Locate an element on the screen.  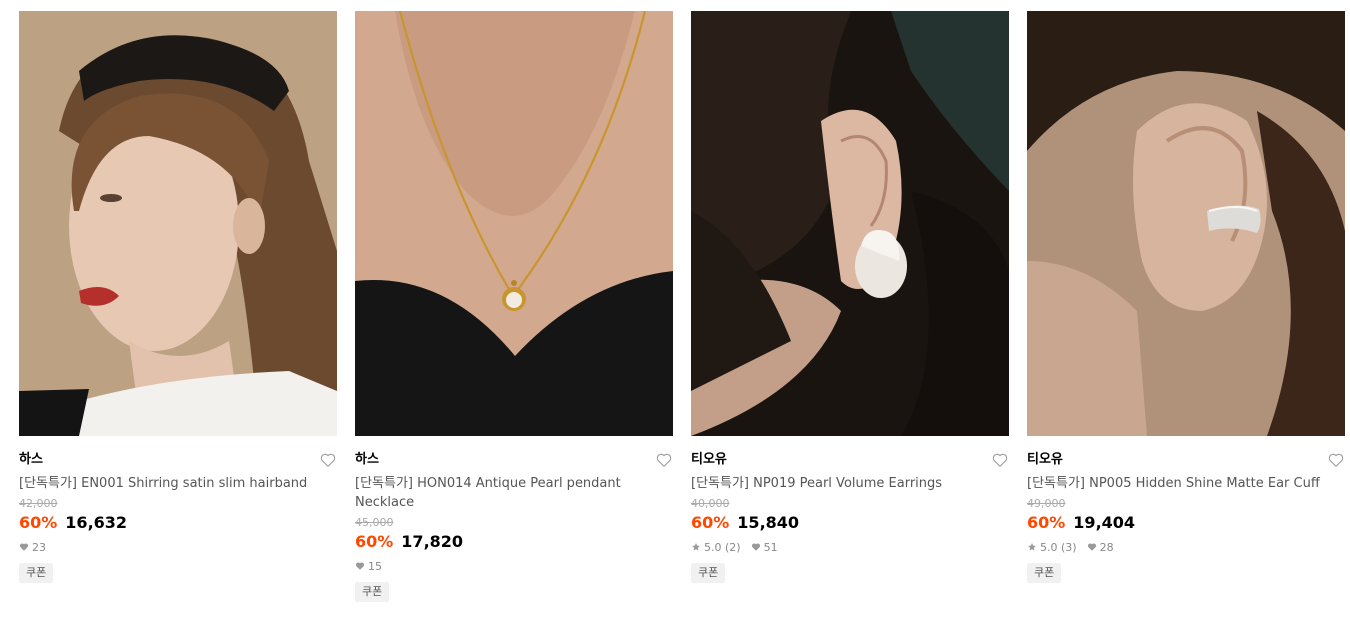
rating-stat: 5.0 (2) is located at coordinates (716, 547).